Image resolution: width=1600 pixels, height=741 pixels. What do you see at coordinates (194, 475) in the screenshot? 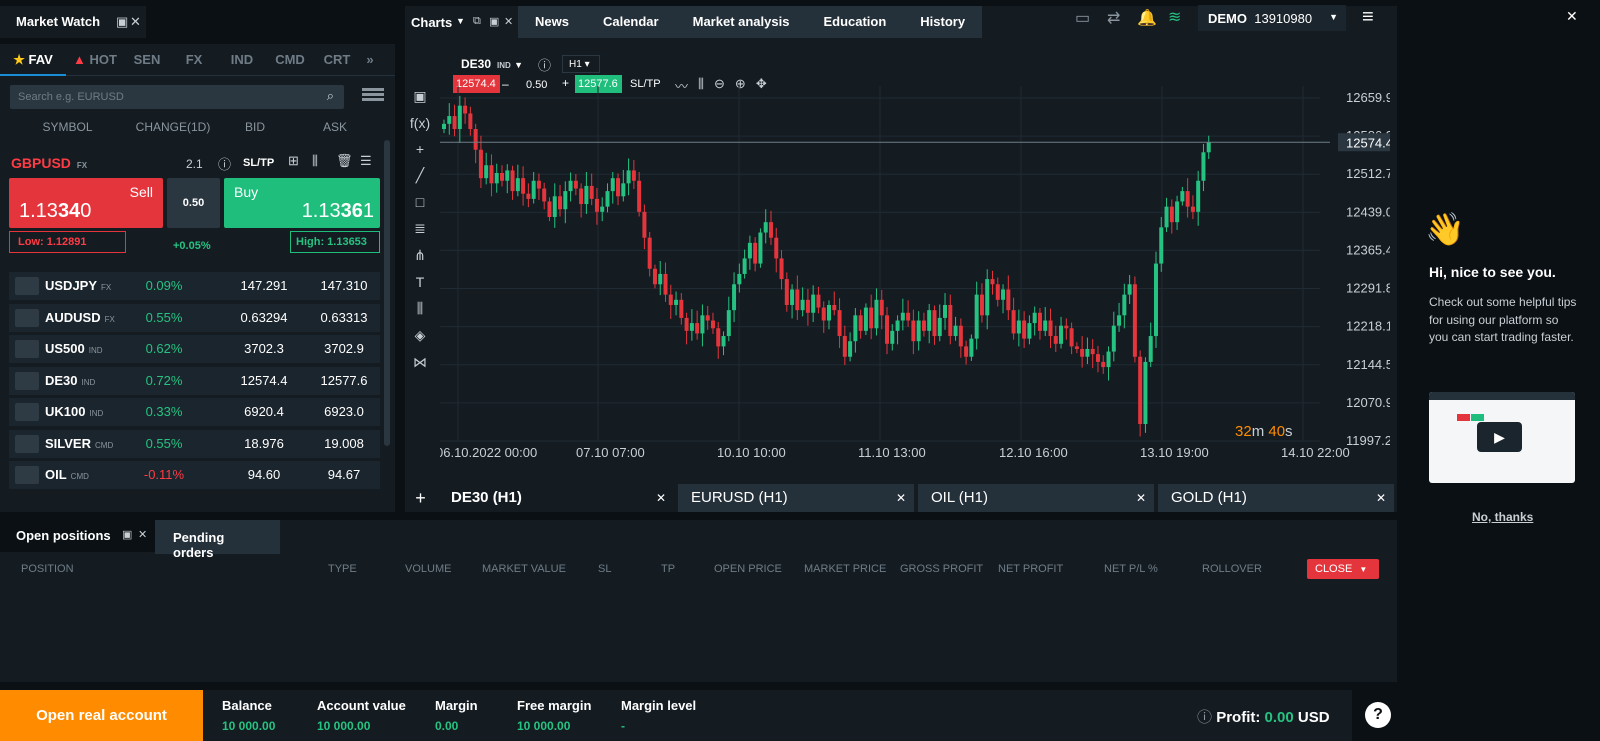
I see `symbol-row: OIL CMD -0.11% 94.60 94.67` at bounding box center [194, 475].